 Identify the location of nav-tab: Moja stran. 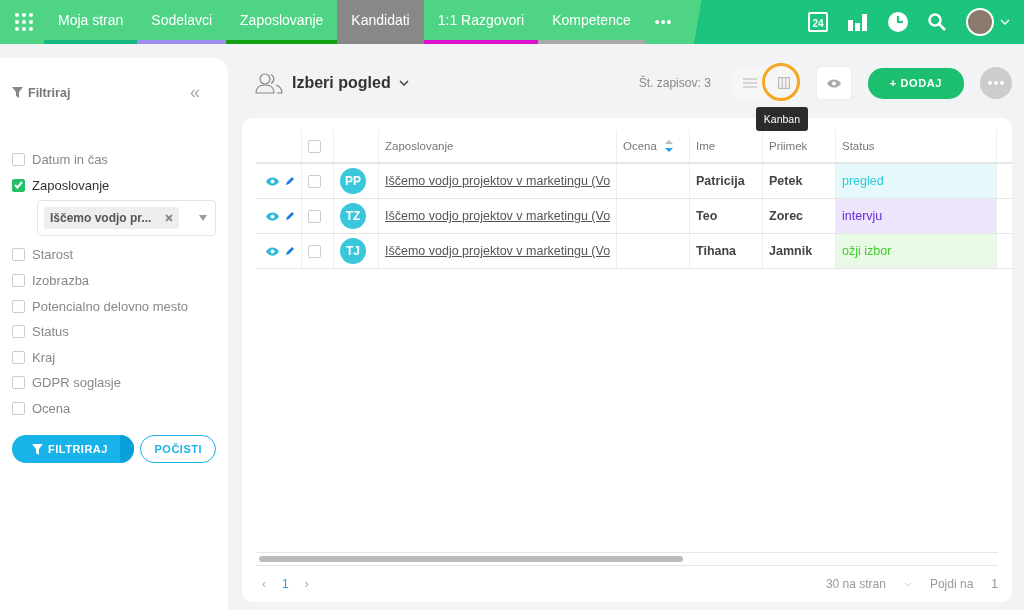
(91, 22).